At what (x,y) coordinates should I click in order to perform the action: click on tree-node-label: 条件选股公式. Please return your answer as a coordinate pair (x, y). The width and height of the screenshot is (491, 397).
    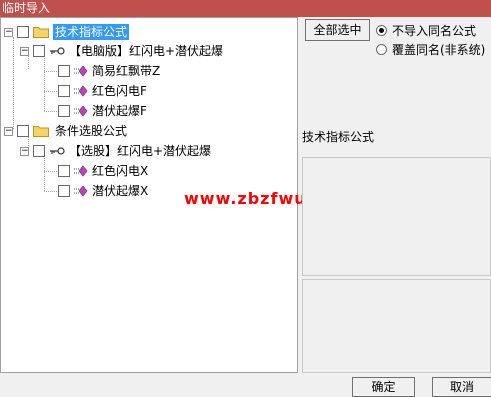
    Looking at the image, I should click on (91, 131).